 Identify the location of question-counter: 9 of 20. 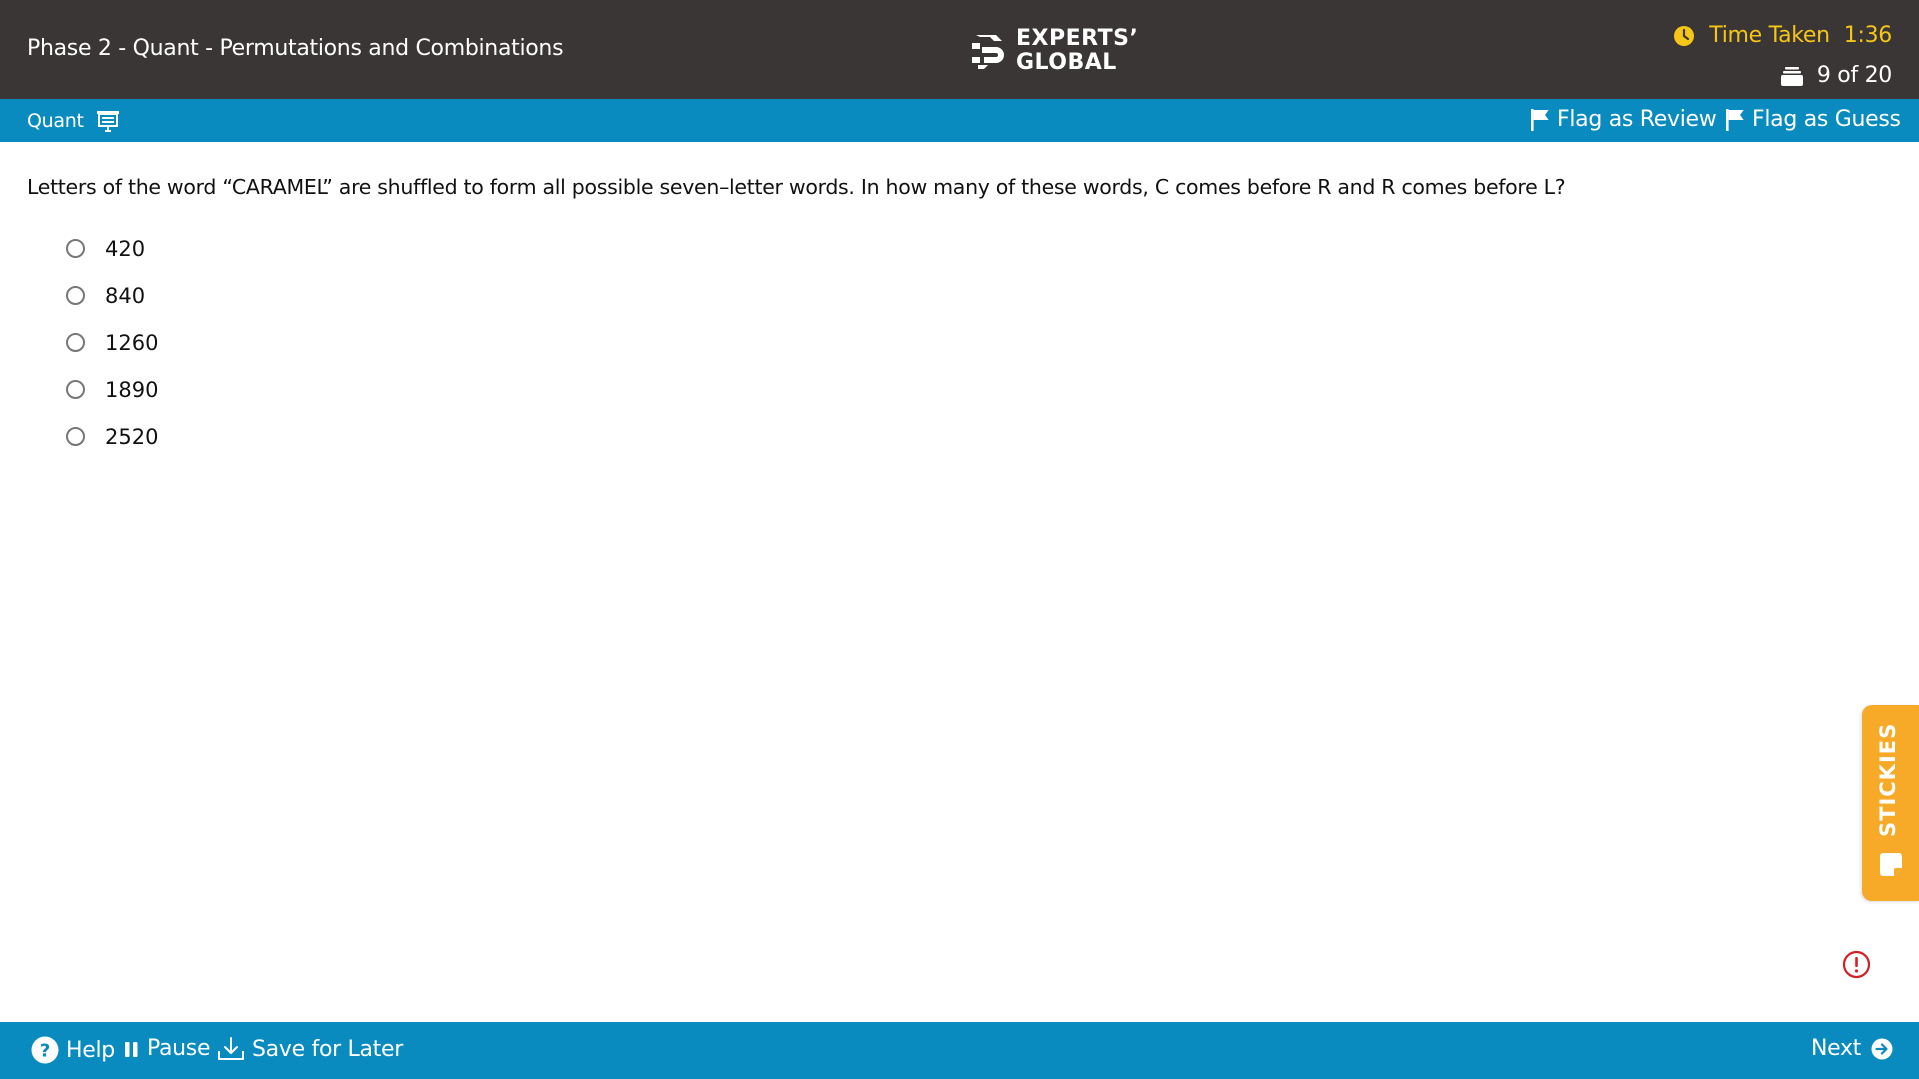
(1854, 75).